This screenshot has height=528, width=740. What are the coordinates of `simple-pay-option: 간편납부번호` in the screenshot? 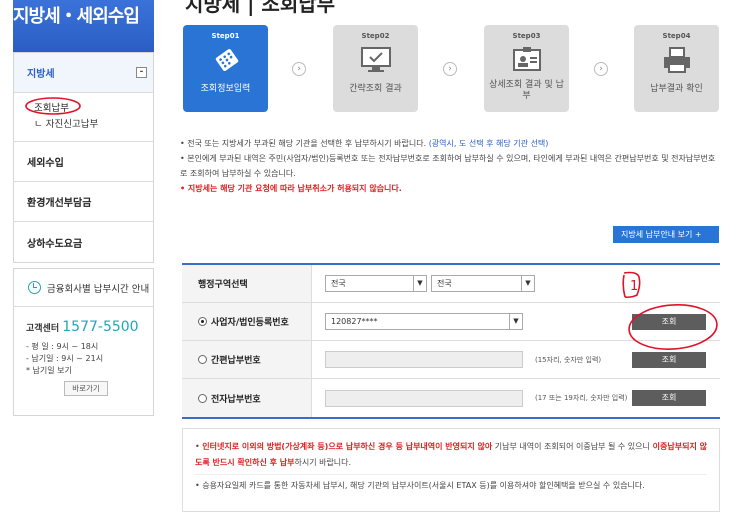 It's located at (247, 359).